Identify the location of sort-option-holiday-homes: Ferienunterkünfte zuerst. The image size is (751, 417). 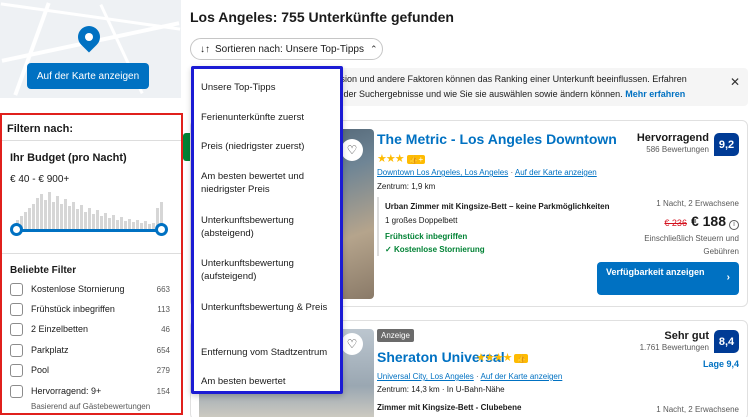
(269, 117).